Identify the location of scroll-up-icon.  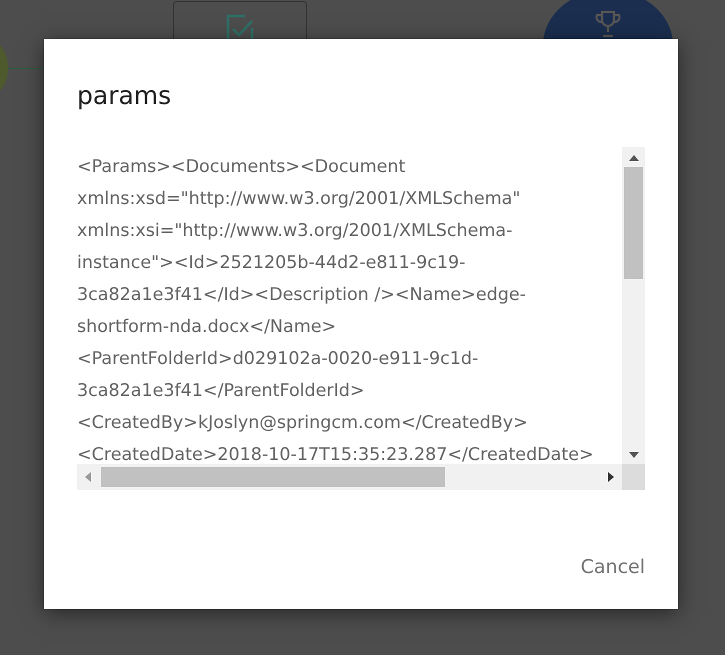
(633, 158).